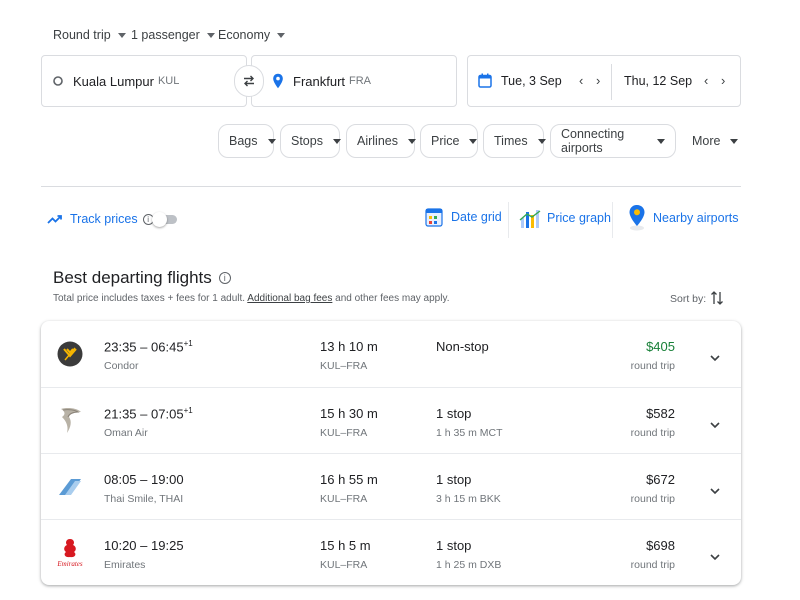 The height and width of the screenshot is (600, 800). What do you see at coordinates (70, 489) in the screenshot?
I see `thai-logo` at bounding box center [70, 489].